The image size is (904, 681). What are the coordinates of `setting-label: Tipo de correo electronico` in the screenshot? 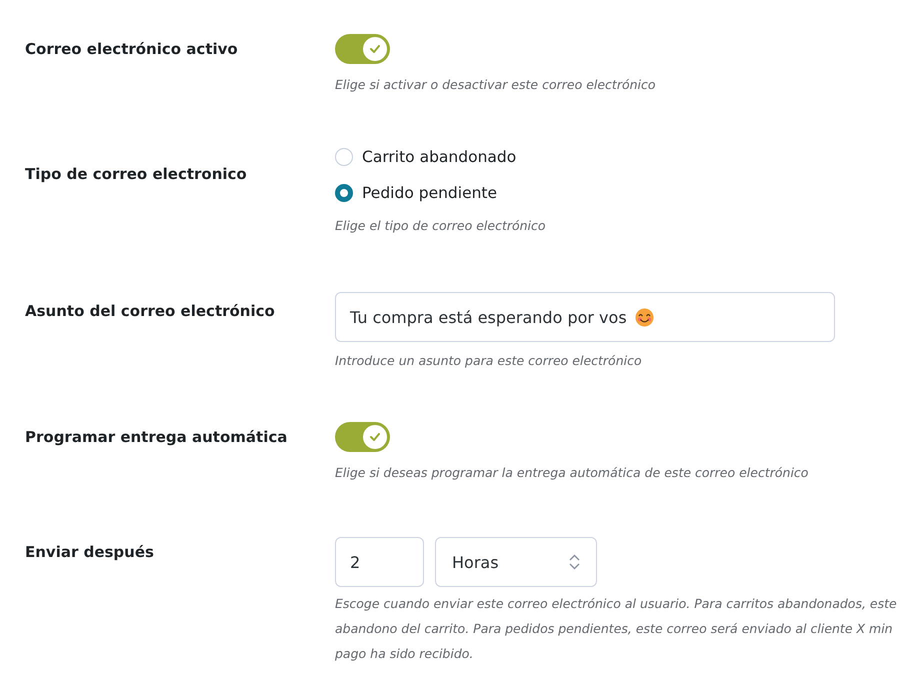 It's located at (136, 174).